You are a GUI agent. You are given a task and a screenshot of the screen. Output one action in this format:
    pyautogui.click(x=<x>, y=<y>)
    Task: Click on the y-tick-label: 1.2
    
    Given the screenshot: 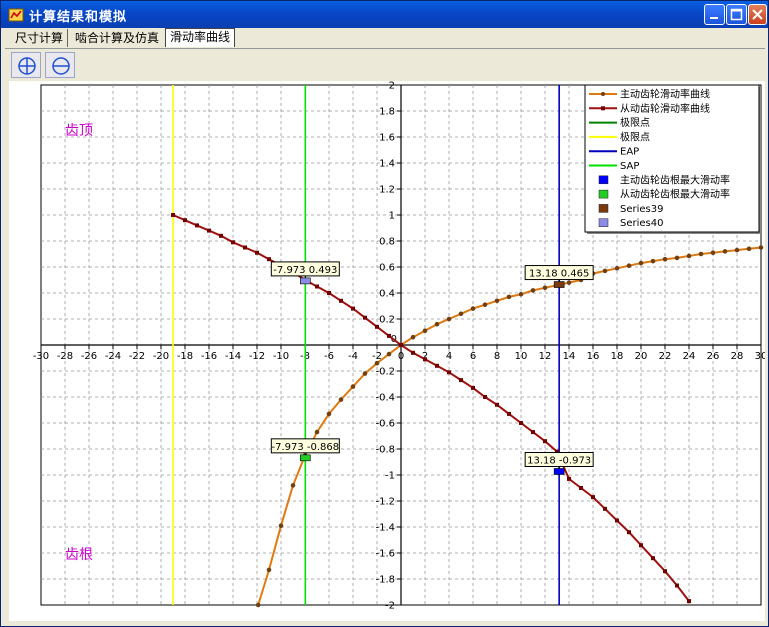 What is the action you would take?
    pyautogui.click(x=387, y=190)
    